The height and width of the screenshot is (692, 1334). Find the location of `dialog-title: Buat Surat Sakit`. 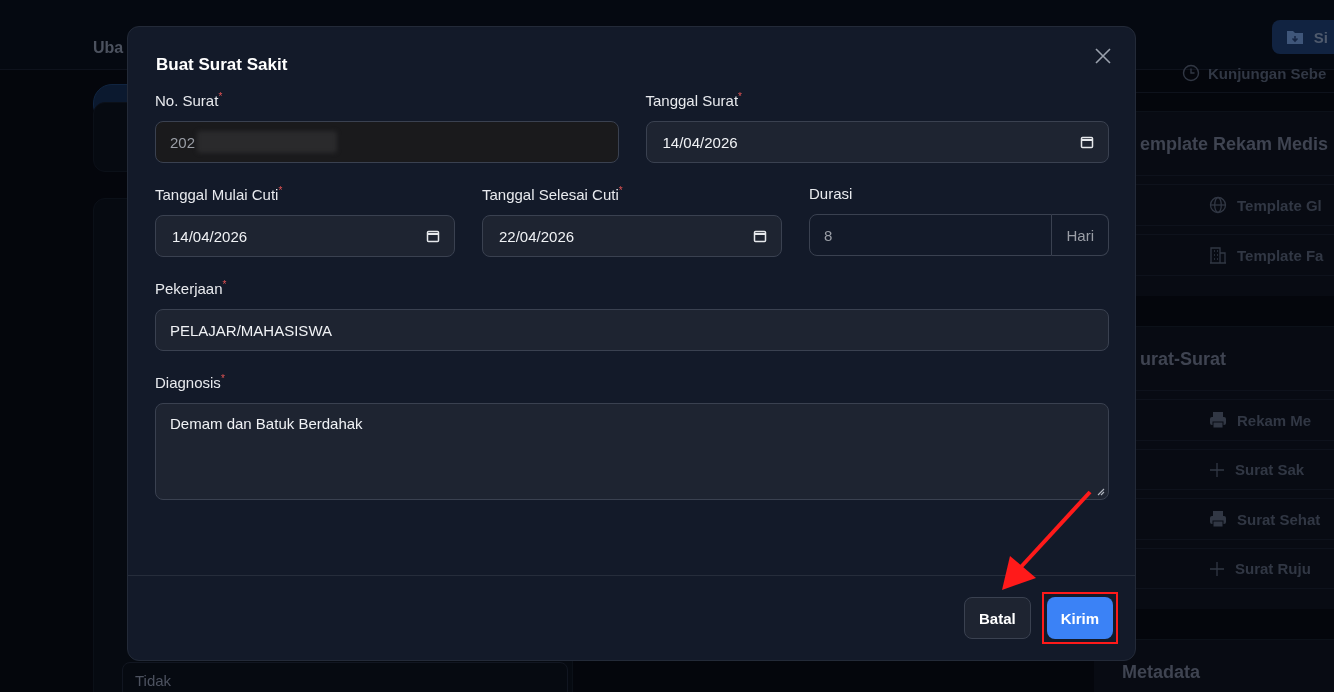

dialog-title: Buat Surat Sakit is located at coordinates (222, 65).